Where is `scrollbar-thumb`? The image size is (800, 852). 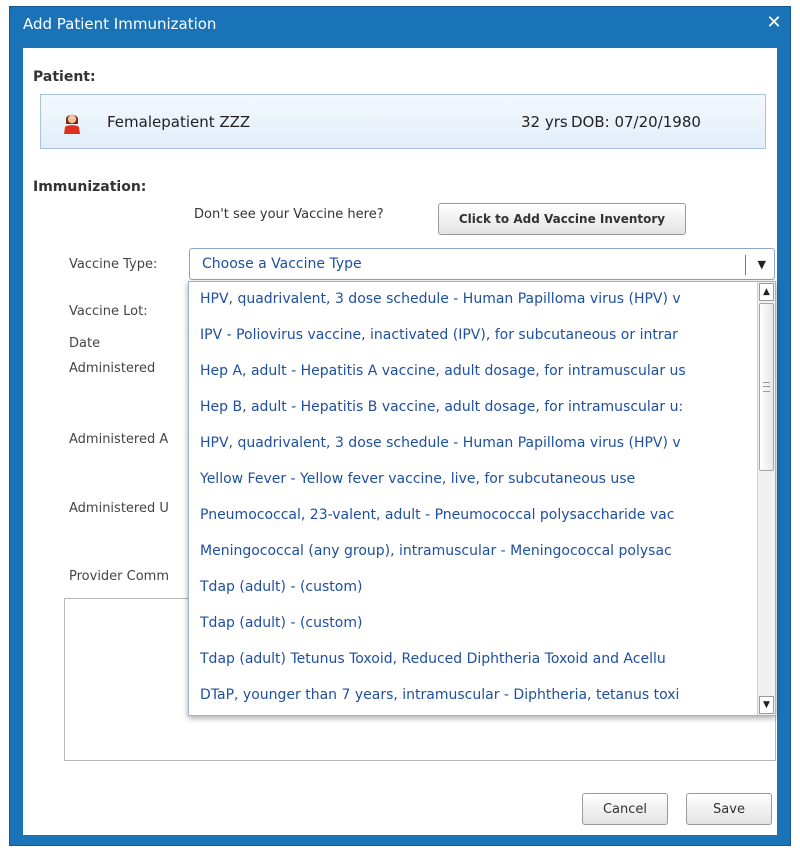 scrollbar-thumb is located at coordinates (766, 387).